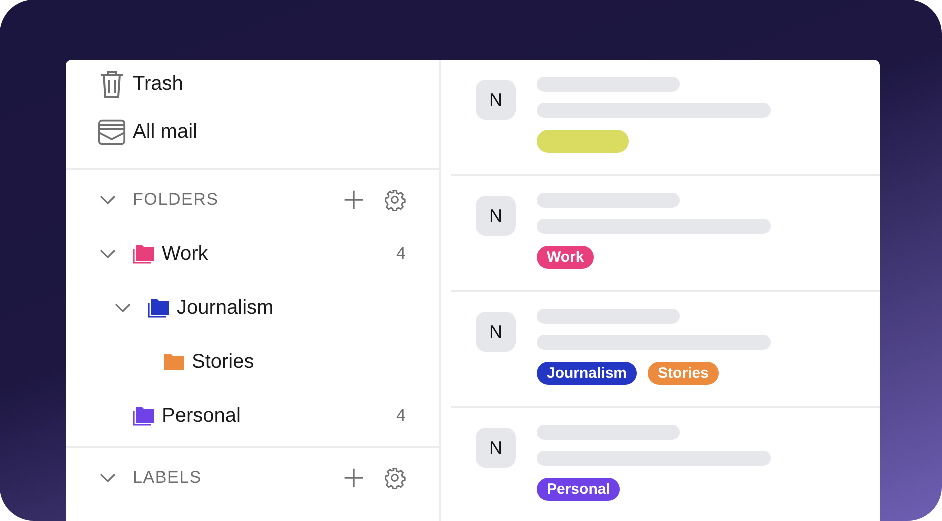 The height and width of the screenshot is (521, 942). Describe the element at coordinates (665, 234) in the screenshot. I see `message-item: N Work` at that location.